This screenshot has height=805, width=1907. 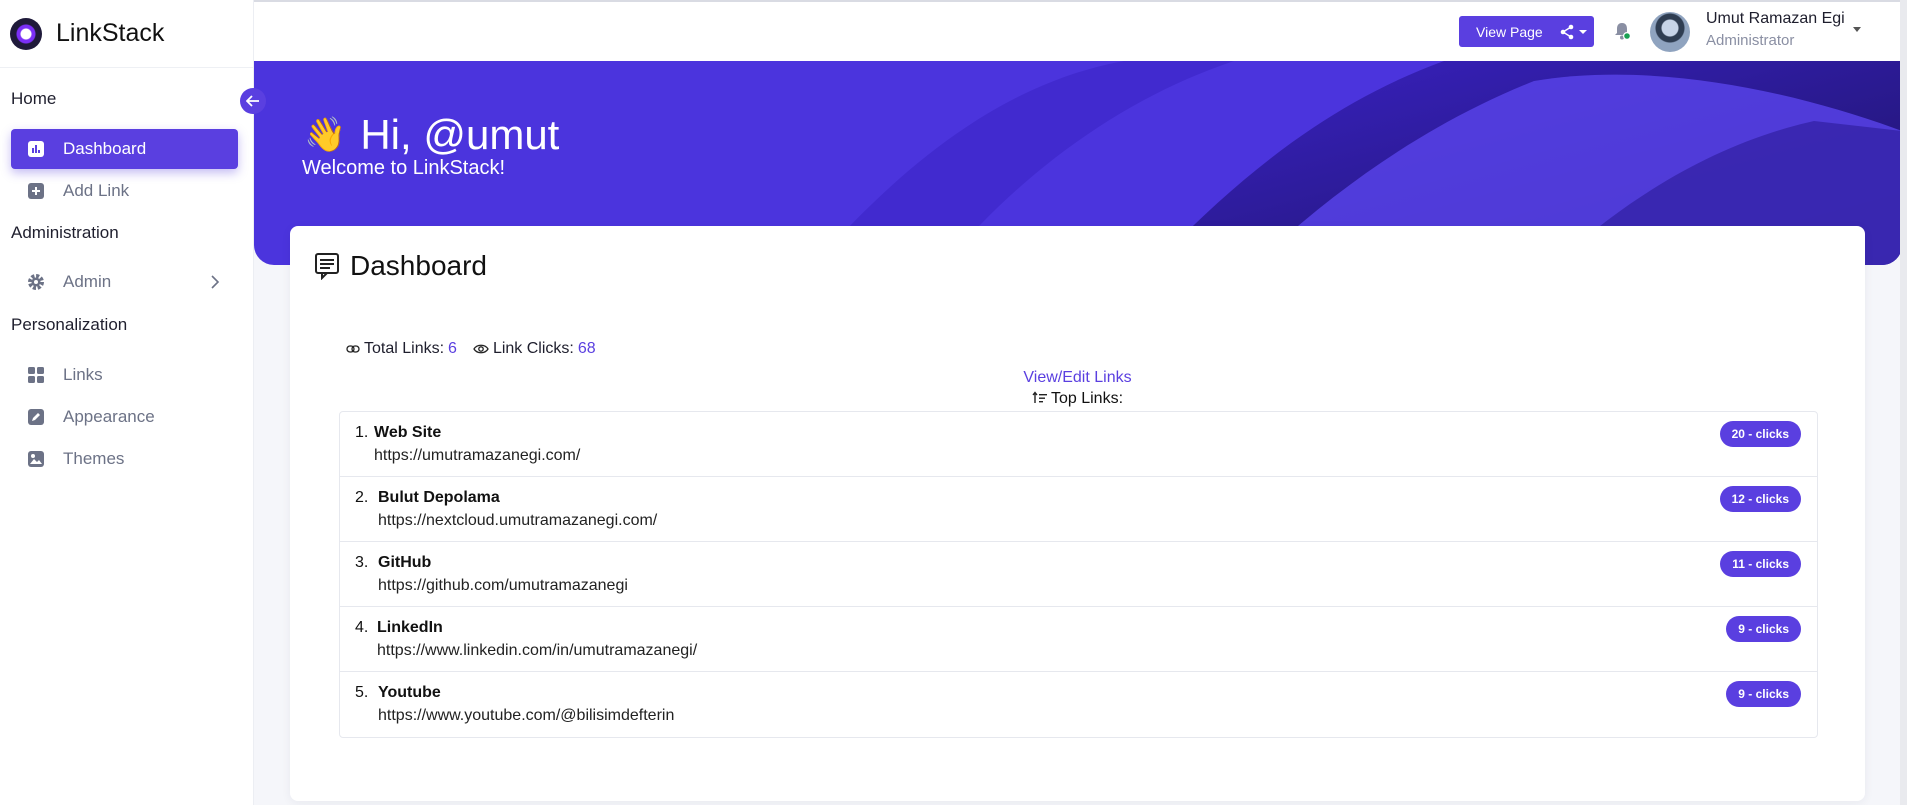 I want to click on link-title: Bulut Depolama, so click(x=439, y=497).